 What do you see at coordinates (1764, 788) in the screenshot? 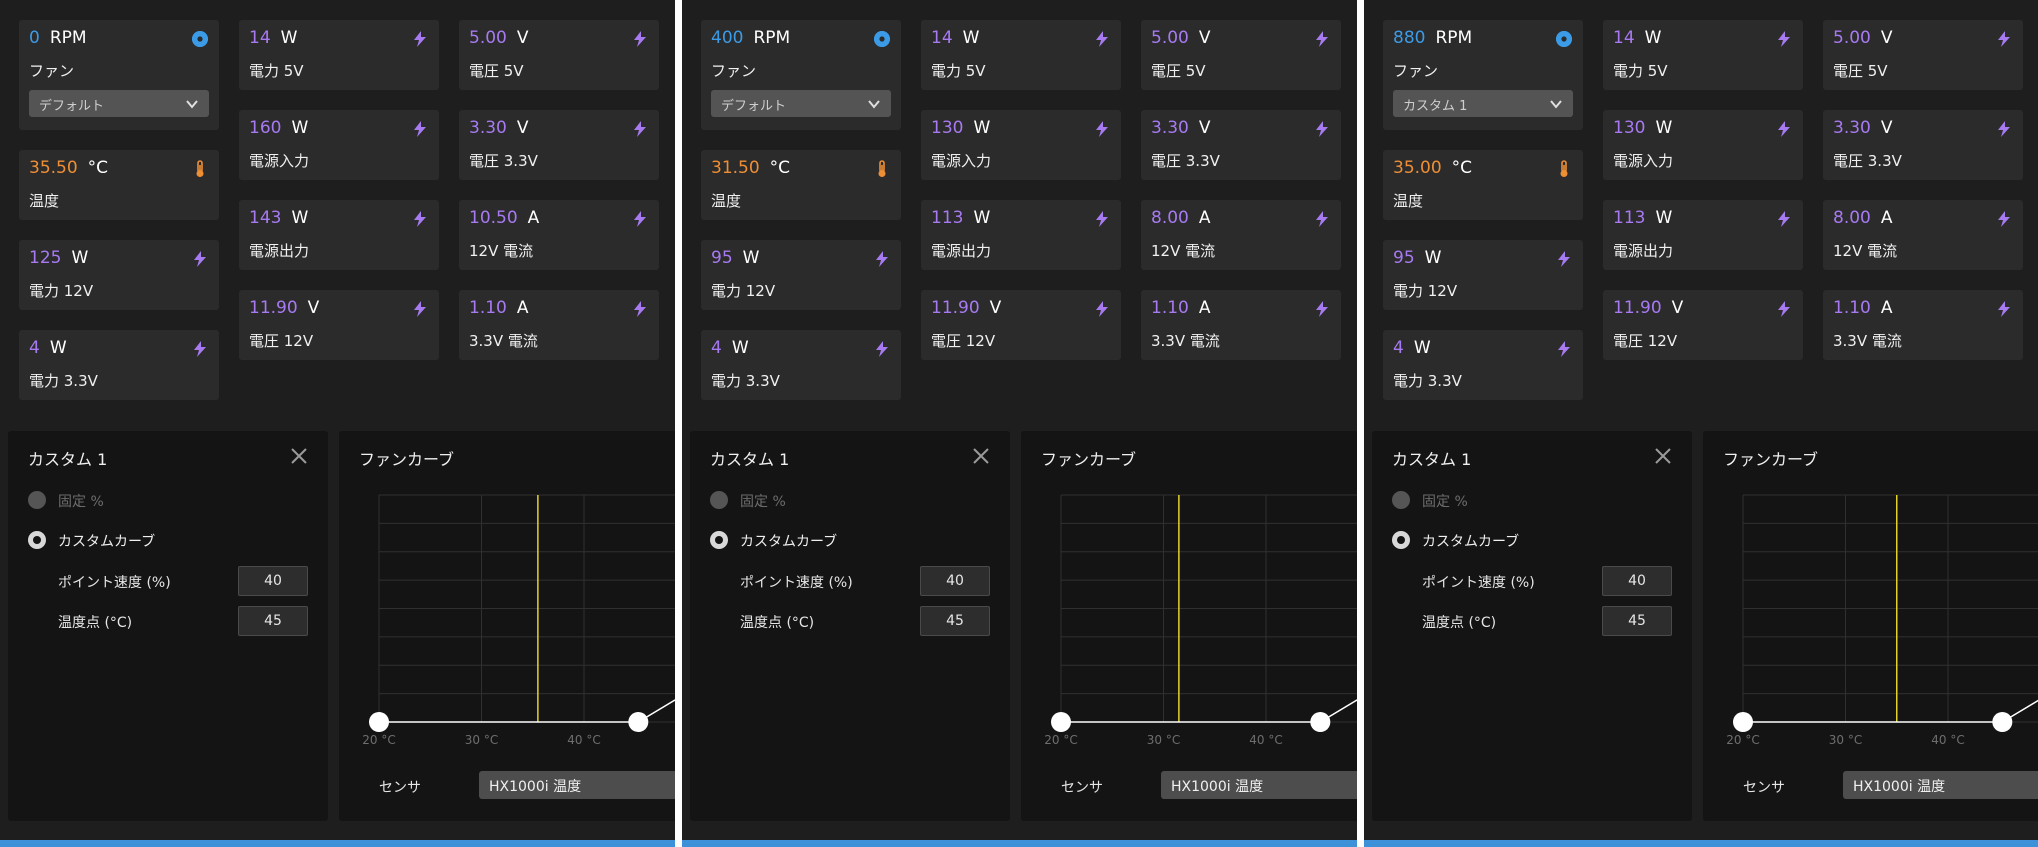
I see `sensor-label: センサ` at bounding box center [1764, 788].